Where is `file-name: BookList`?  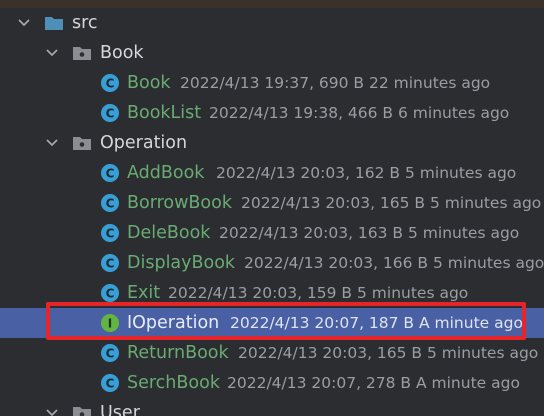 file-name: BookList is located at coordinates (164, 113).